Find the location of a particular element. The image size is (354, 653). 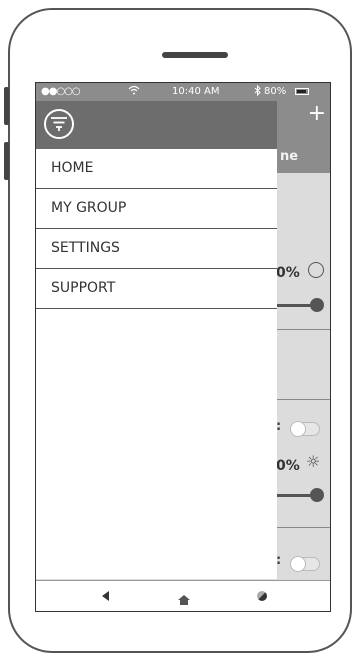

fan-level-value: 0% is located at coordinates (288, 273).